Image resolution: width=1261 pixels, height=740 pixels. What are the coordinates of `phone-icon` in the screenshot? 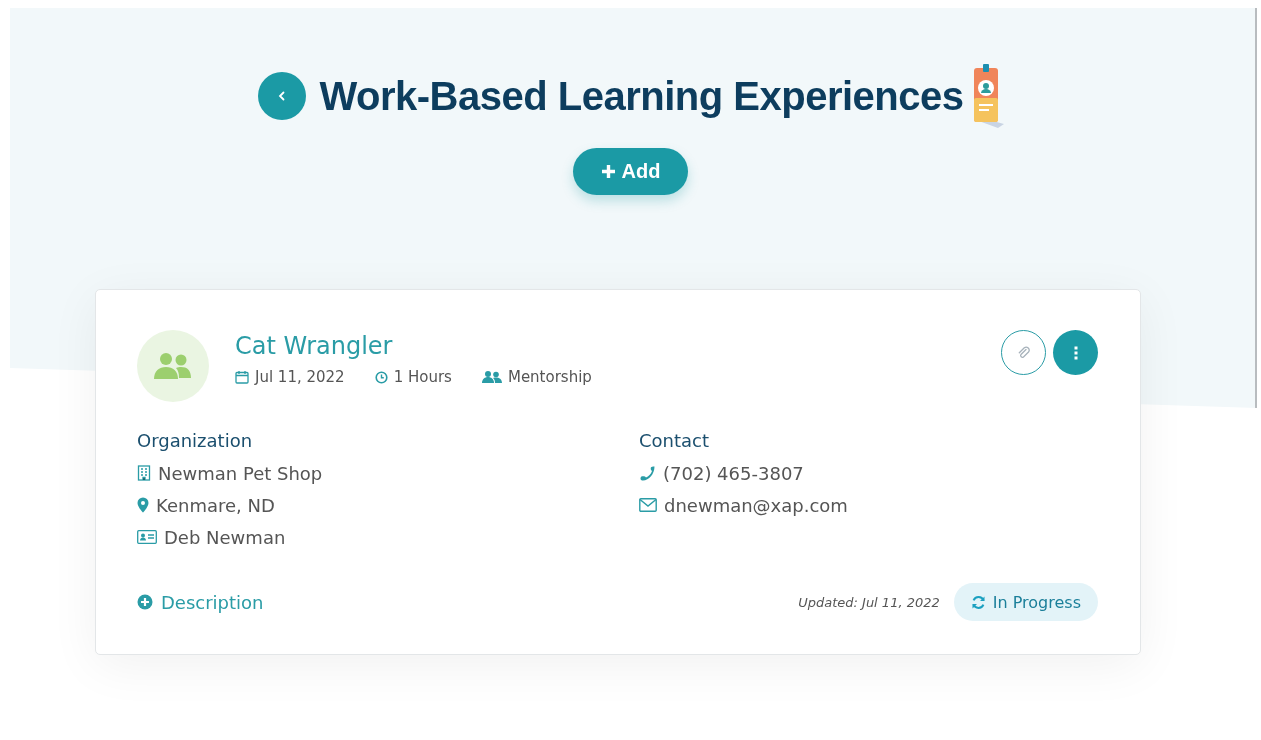 It's located at (647, 473).